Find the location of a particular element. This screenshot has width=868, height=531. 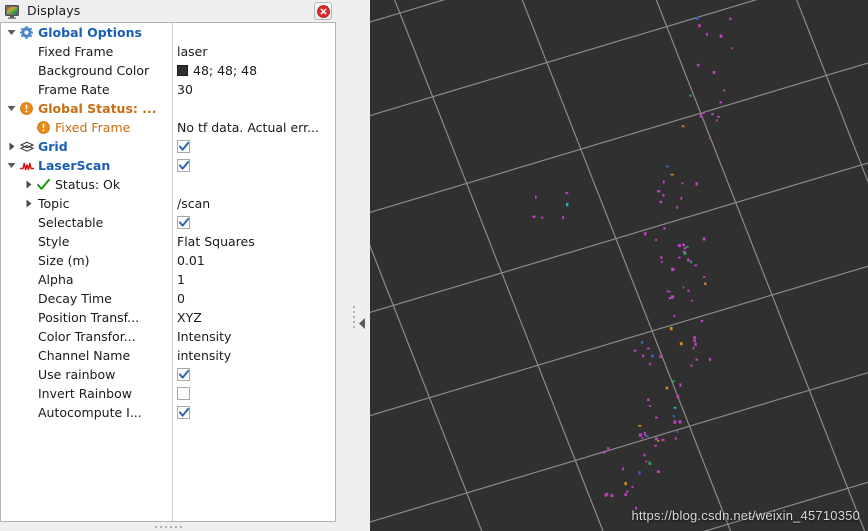

gear-icon is located at coordinates (26, 32).